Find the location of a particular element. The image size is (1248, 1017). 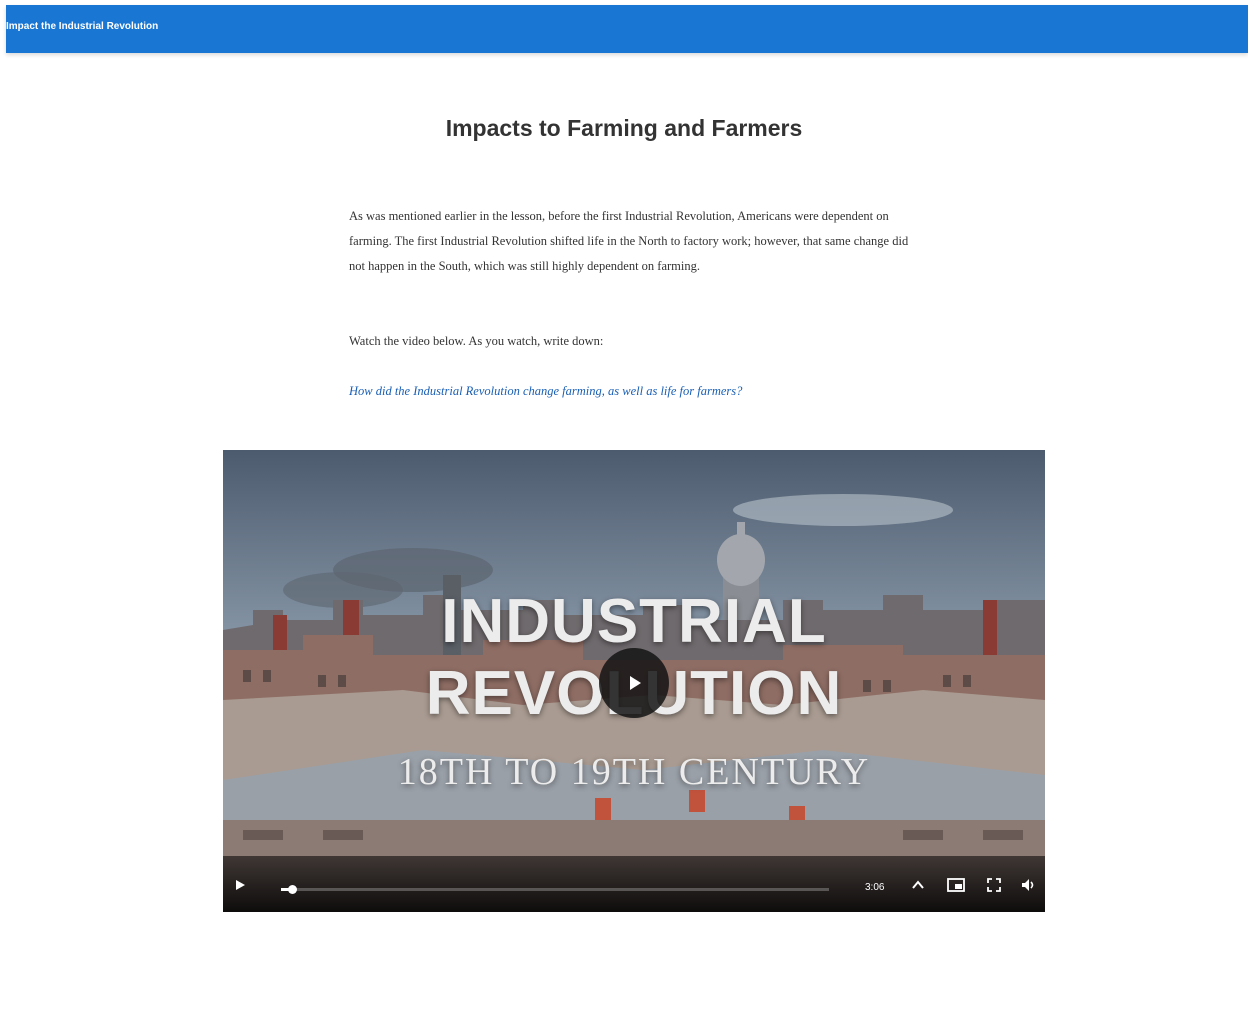

picture-in-picture-icon is located at coordinates (956, 885).